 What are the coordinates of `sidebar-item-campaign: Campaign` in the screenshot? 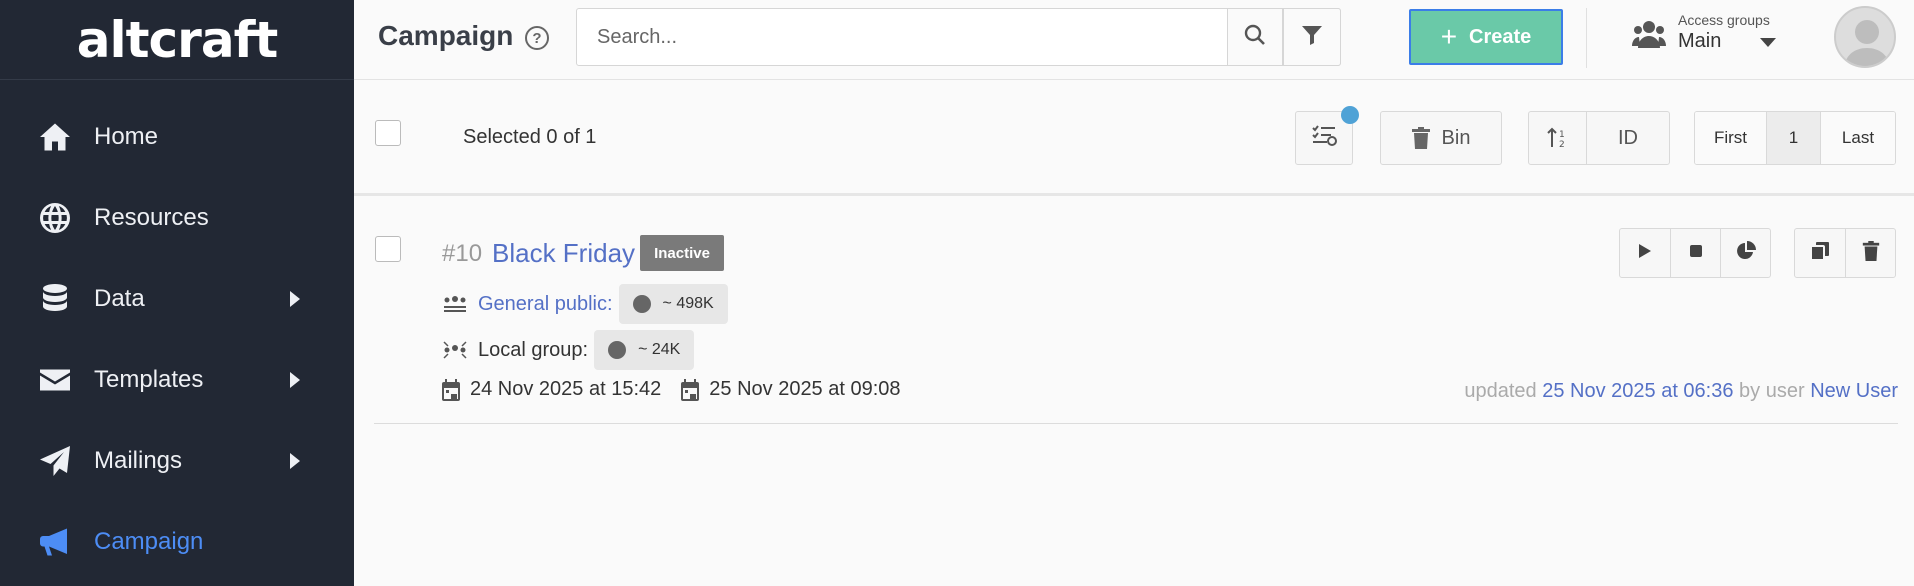 It's located at (177, 541).